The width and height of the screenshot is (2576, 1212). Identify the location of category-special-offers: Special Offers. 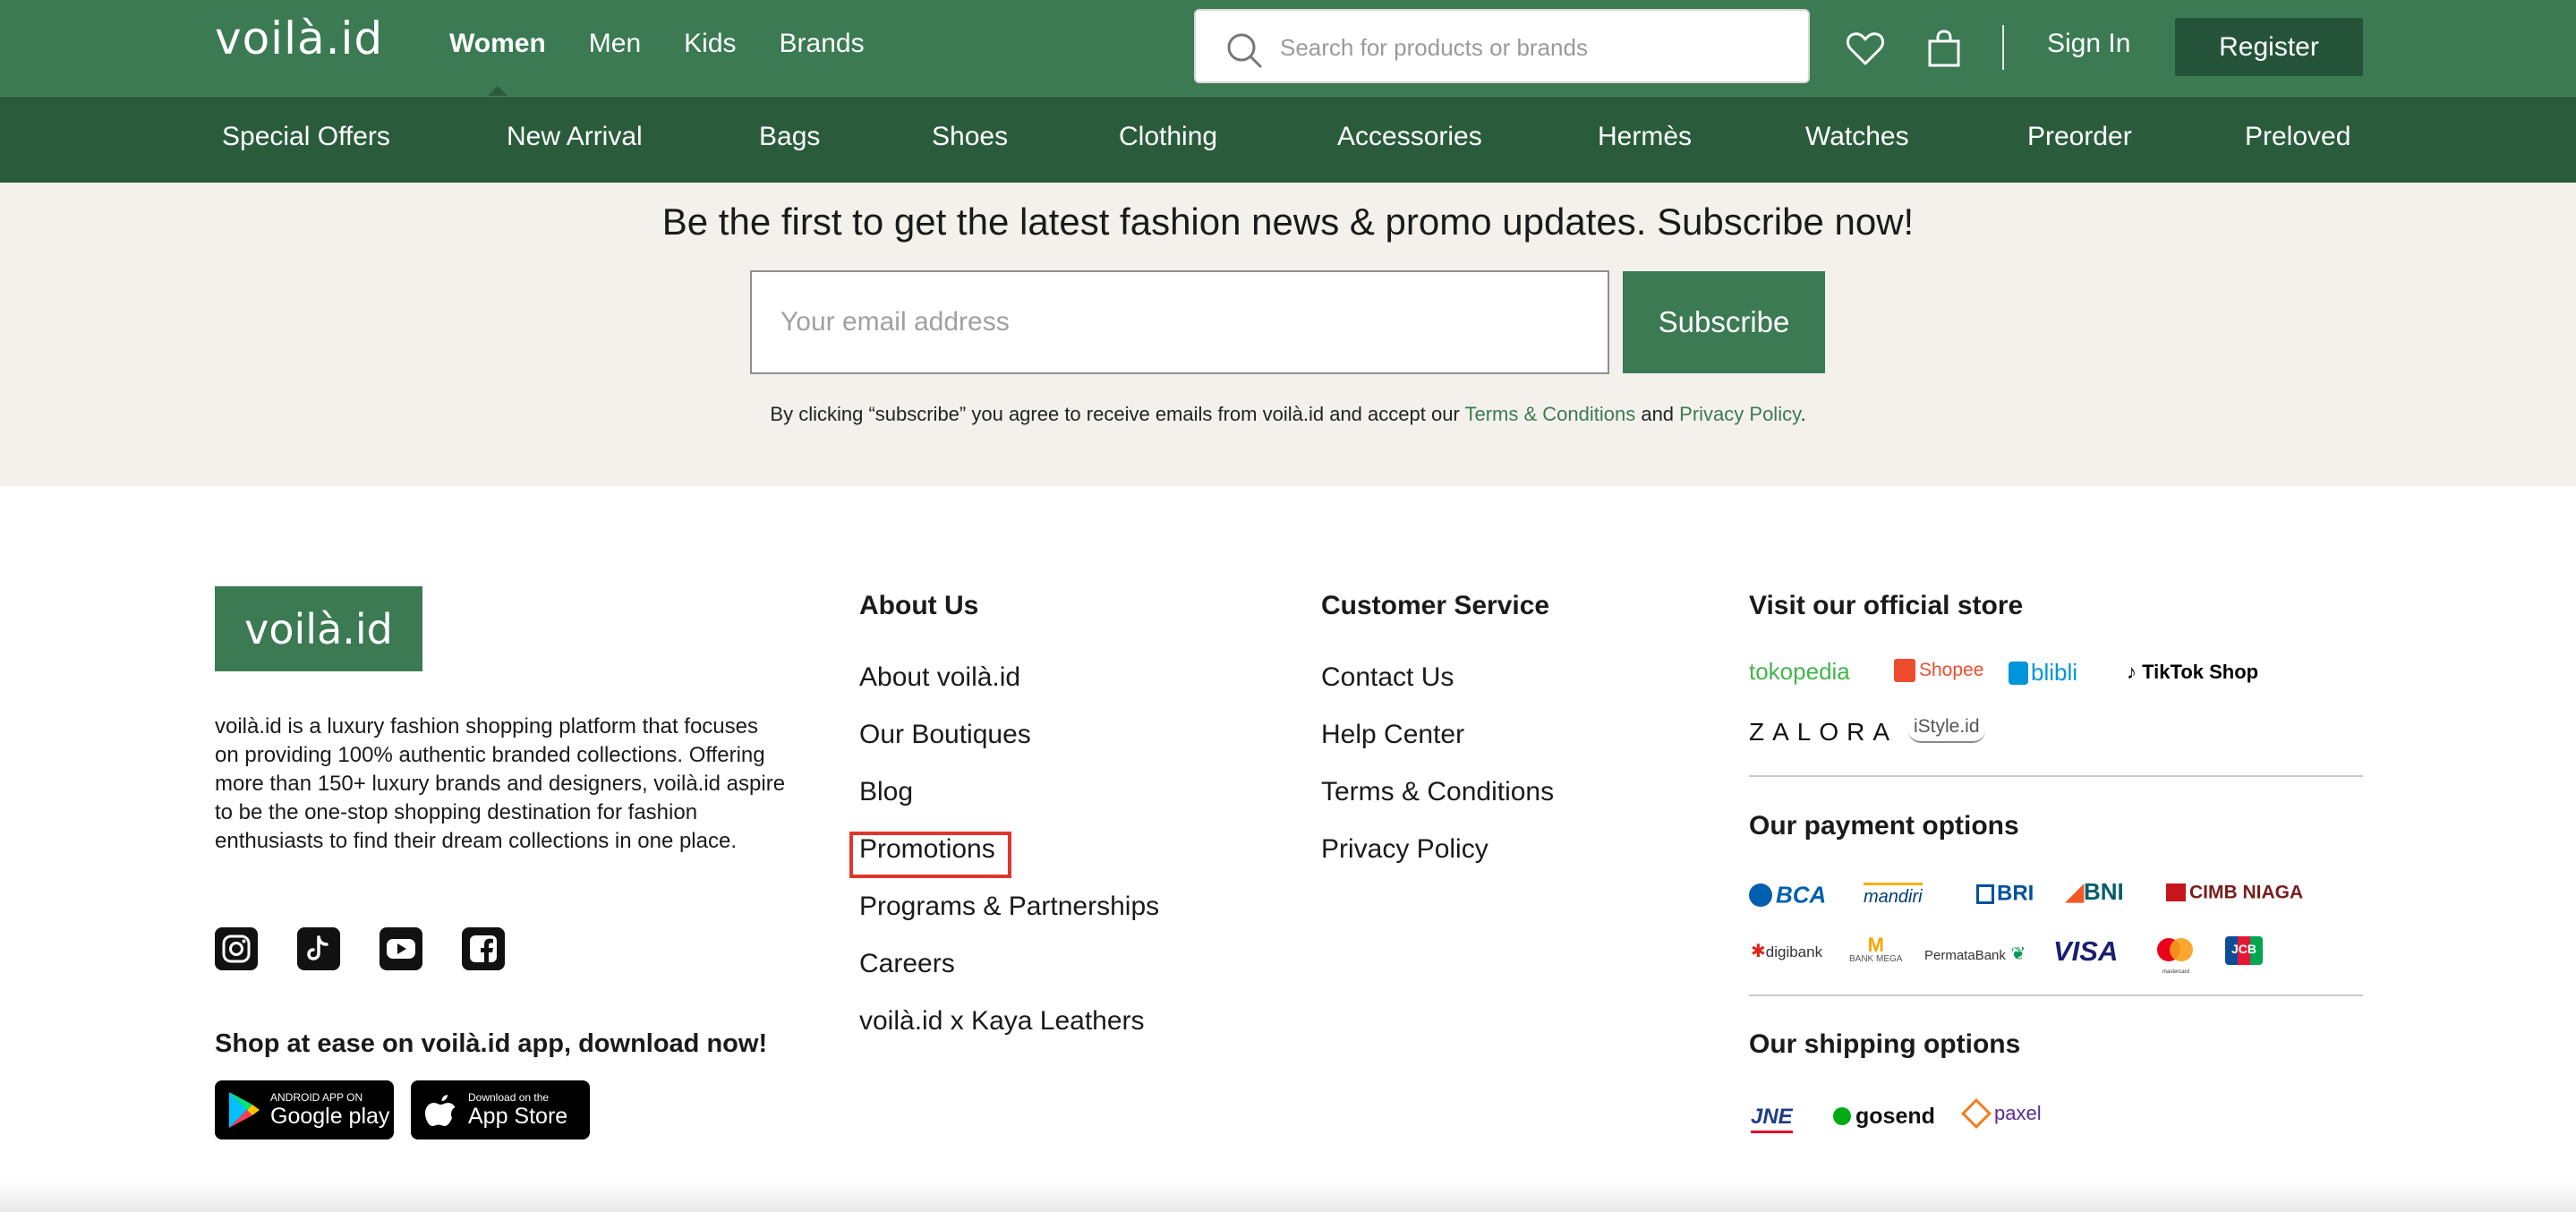
(306, 137).